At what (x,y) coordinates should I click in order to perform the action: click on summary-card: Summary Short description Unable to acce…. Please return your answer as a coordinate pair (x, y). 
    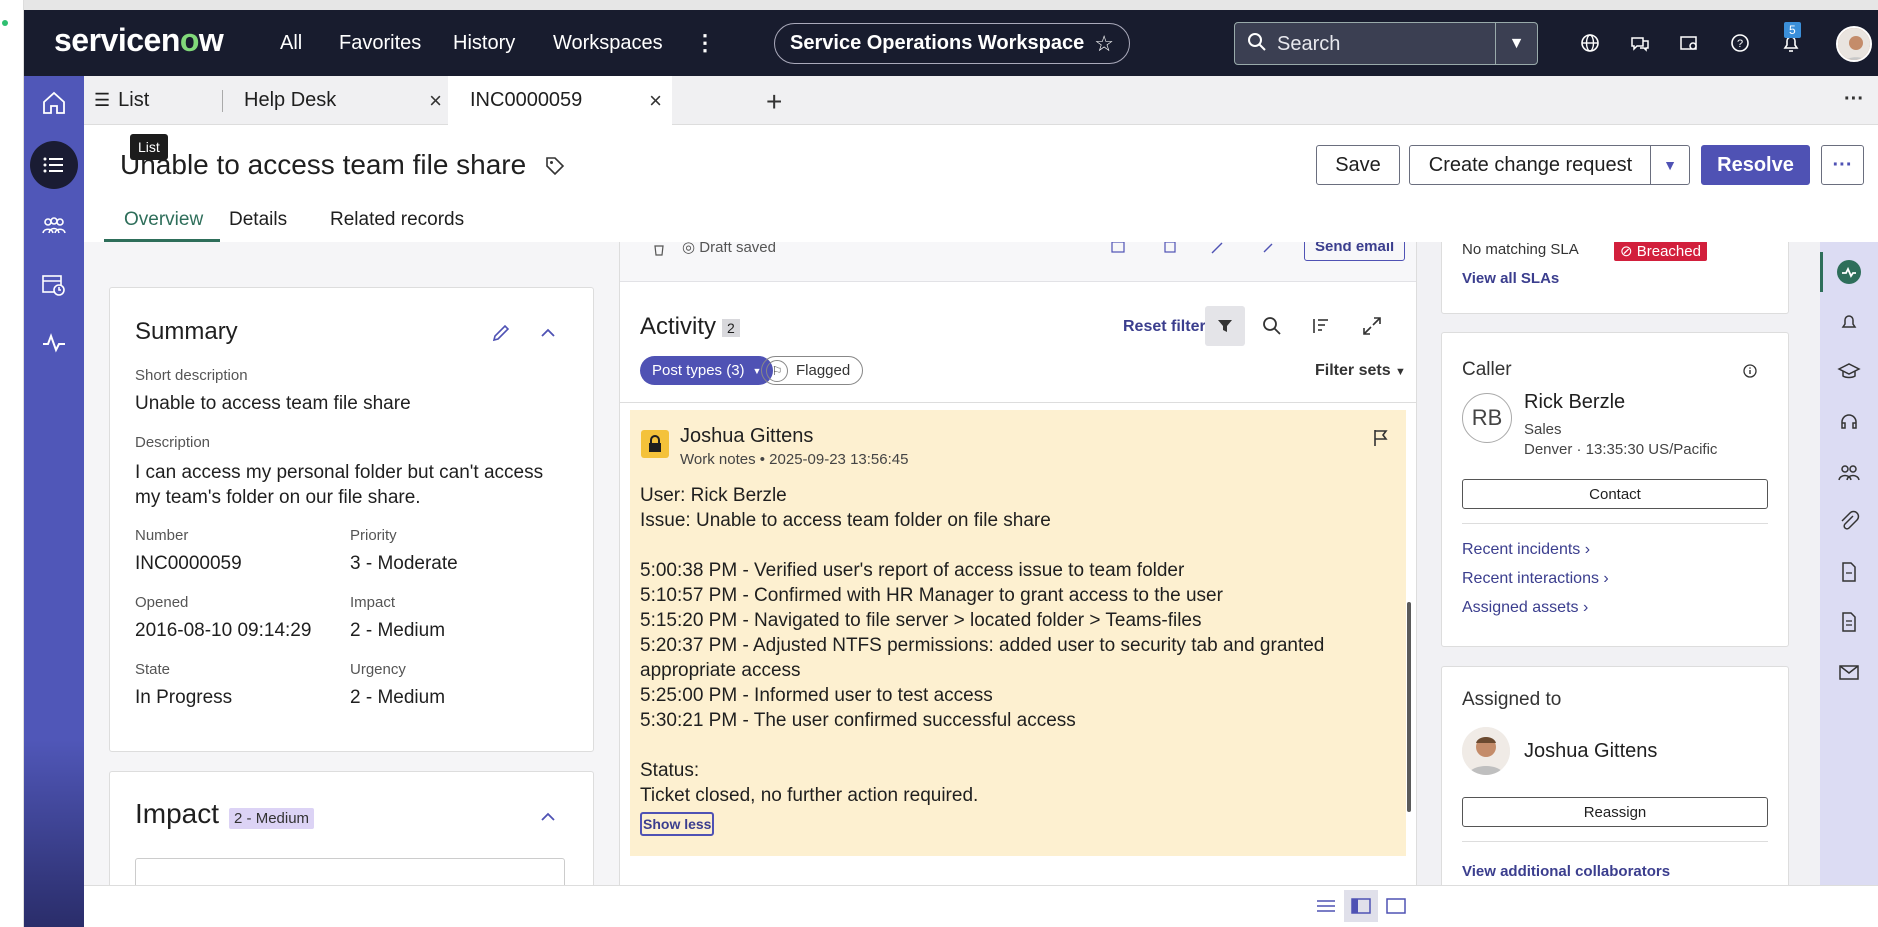
    Looking at the image, I should click on (351, 519).